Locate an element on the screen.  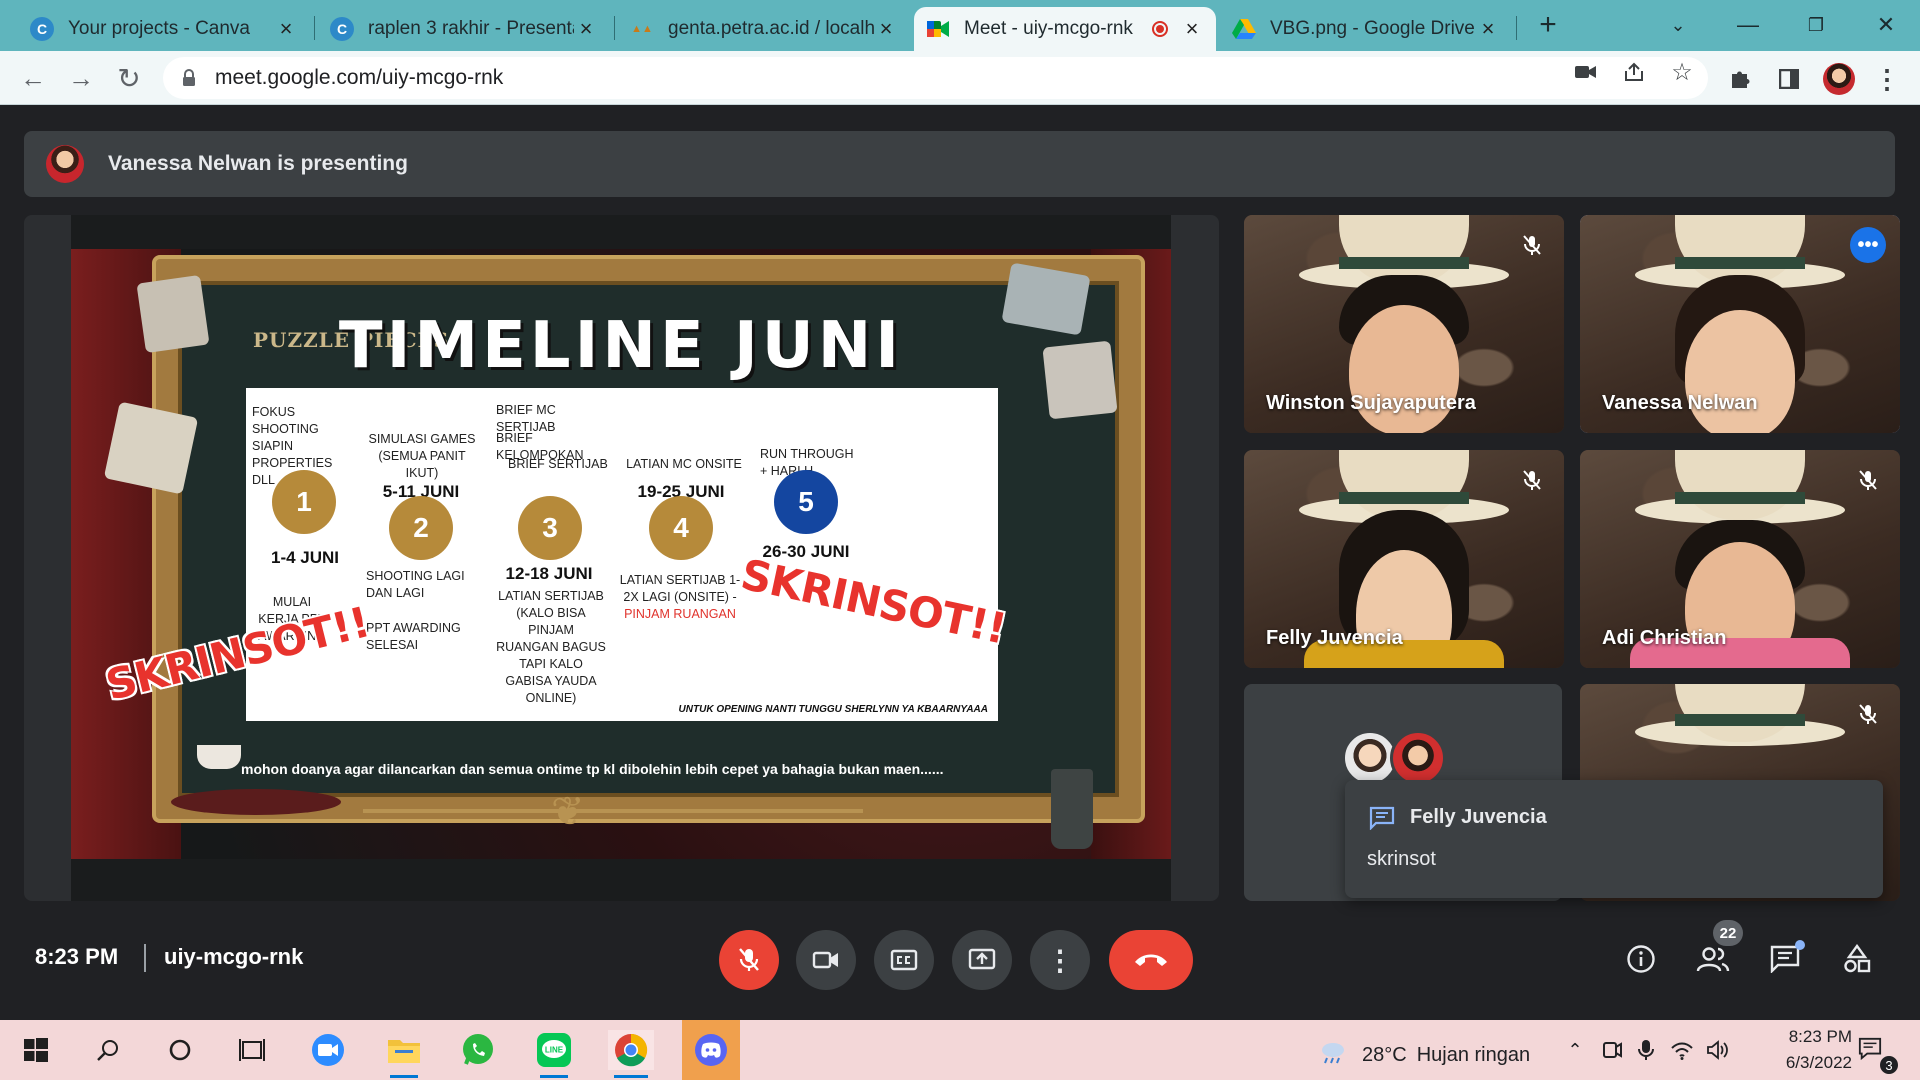
chrome-icon is located at coordinates (631, 1054).